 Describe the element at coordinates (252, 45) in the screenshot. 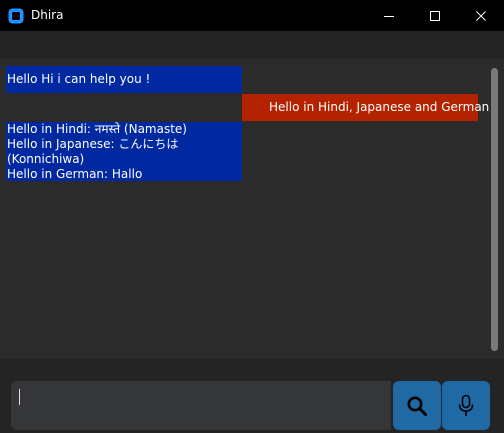

I see `top-strip` at that location.